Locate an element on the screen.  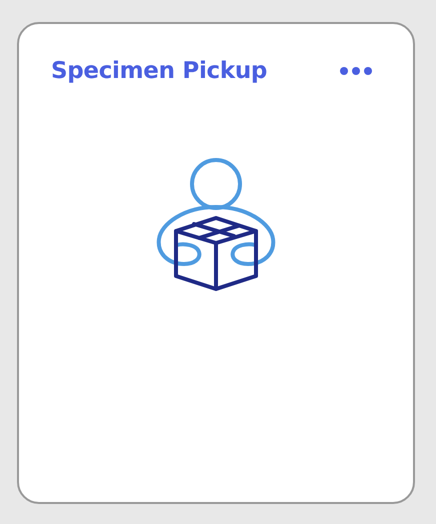
card-title: Specimen Pickup is located at coordinates (159, 71).